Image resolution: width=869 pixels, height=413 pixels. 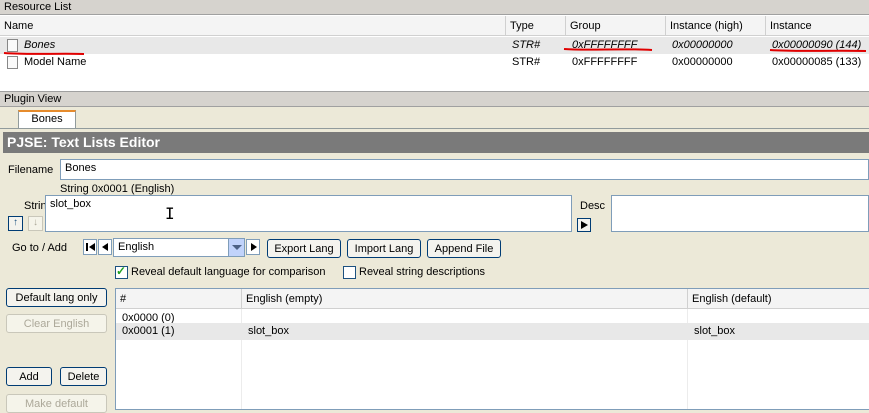 What do you see at coordinates (31, 170) in the screenshot?
I see `filename-label: Filename` at bounding box center [31, 170].